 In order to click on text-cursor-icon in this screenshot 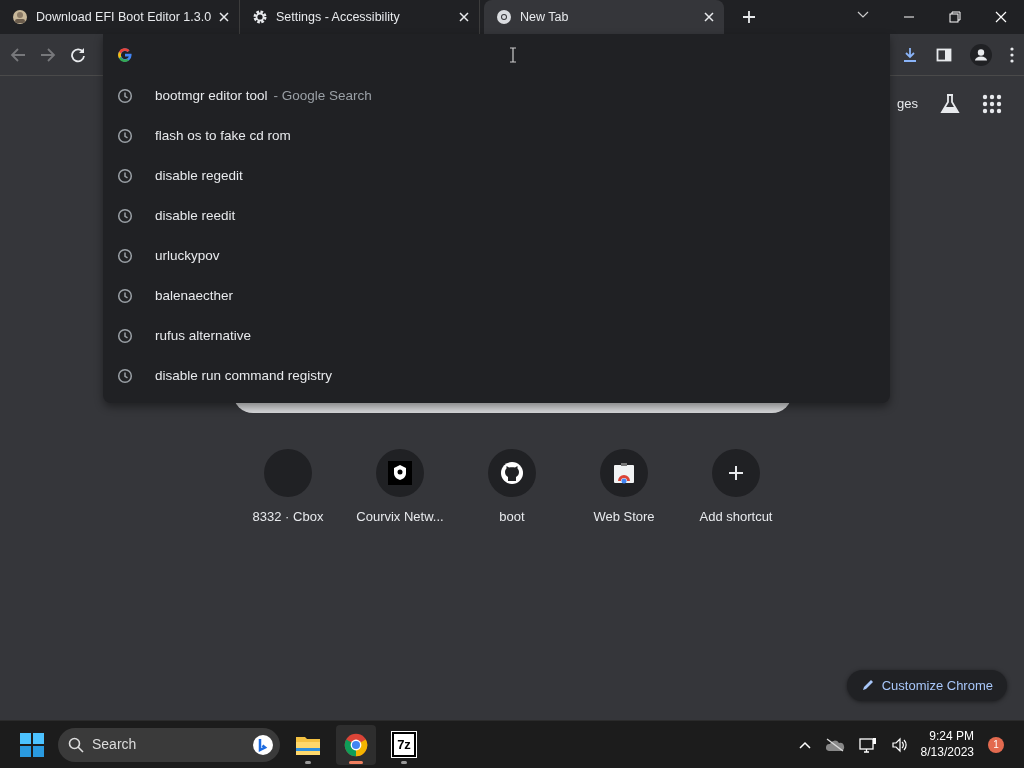, I will do `click(513, 55)`.